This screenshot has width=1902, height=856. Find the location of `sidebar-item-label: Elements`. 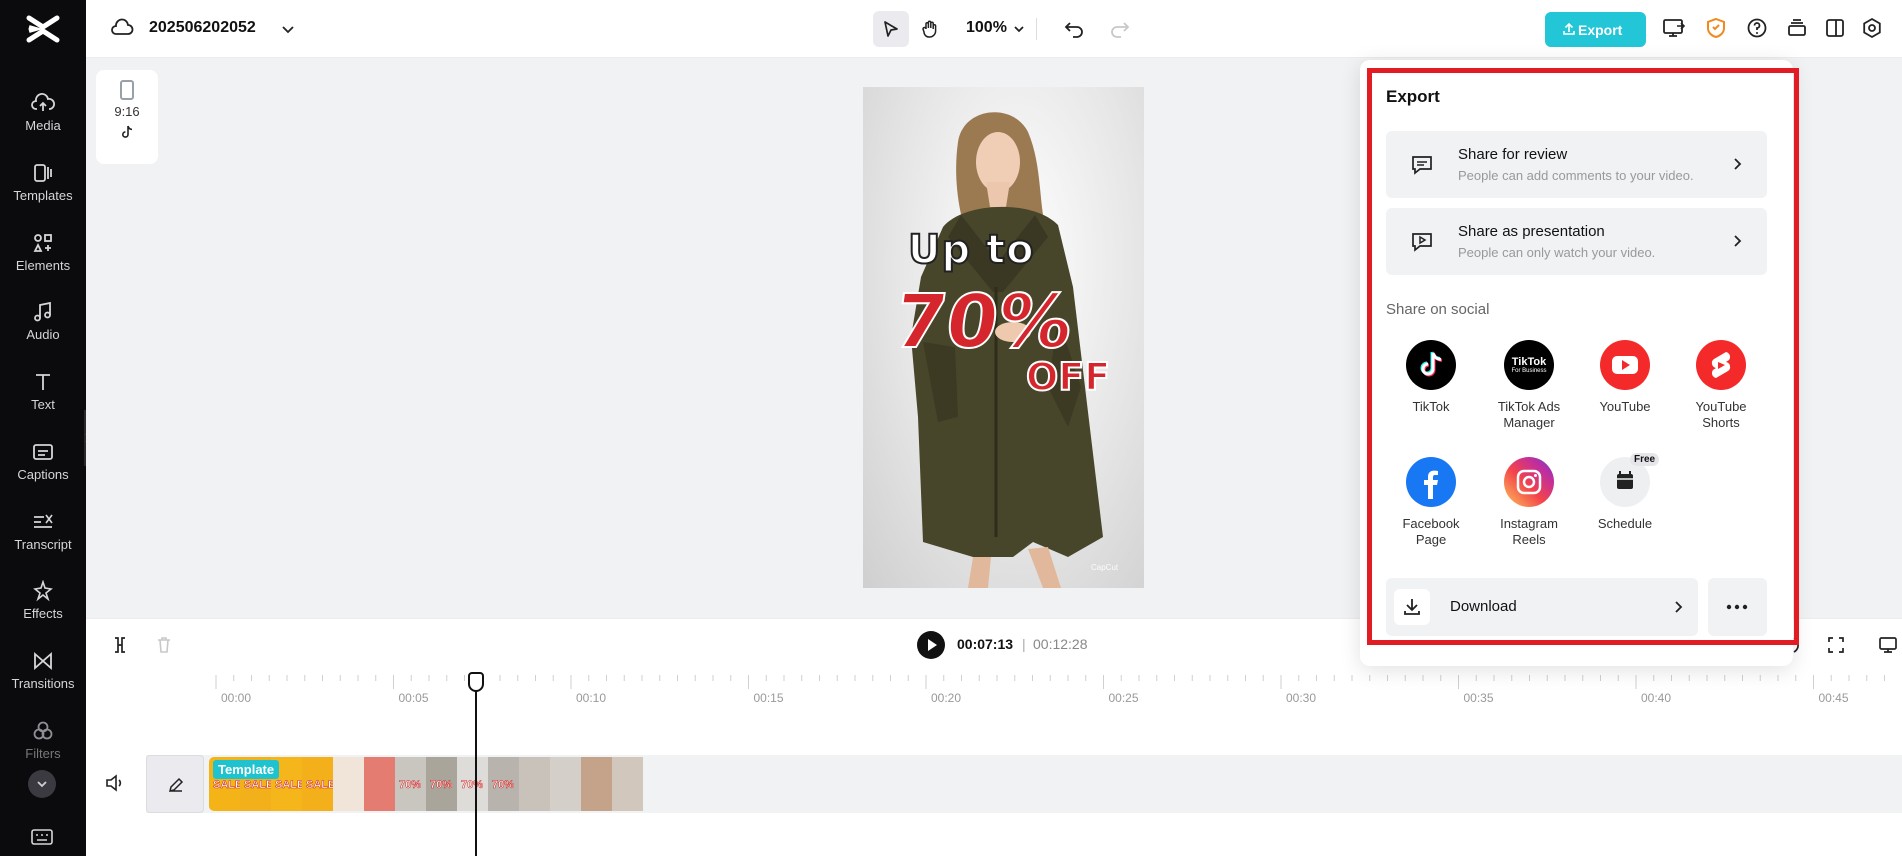

sidebar-item-label: Elements is located at coordinates (43, 265).